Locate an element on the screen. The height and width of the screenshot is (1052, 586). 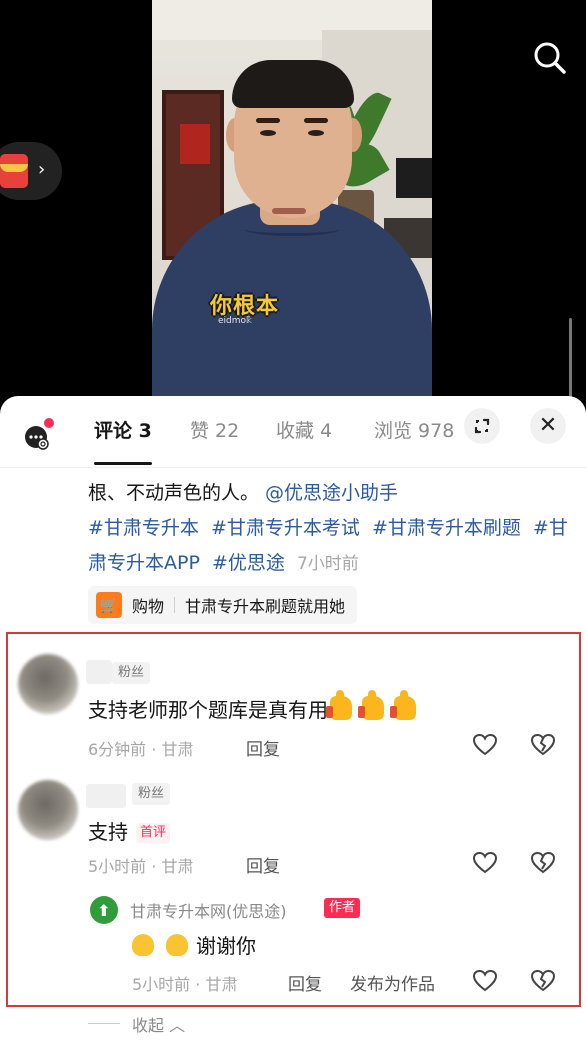
description-text: 根、不动声色的人。 is located at coordinates (174, 493).